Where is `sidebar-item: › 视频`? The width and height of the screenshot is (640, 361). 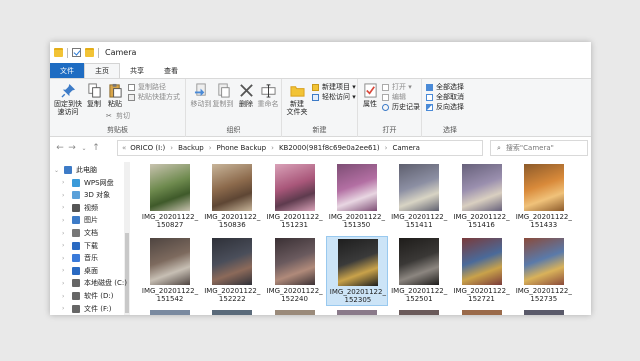
sidebar-item: › 视频 is located at coordinates (78, 208).